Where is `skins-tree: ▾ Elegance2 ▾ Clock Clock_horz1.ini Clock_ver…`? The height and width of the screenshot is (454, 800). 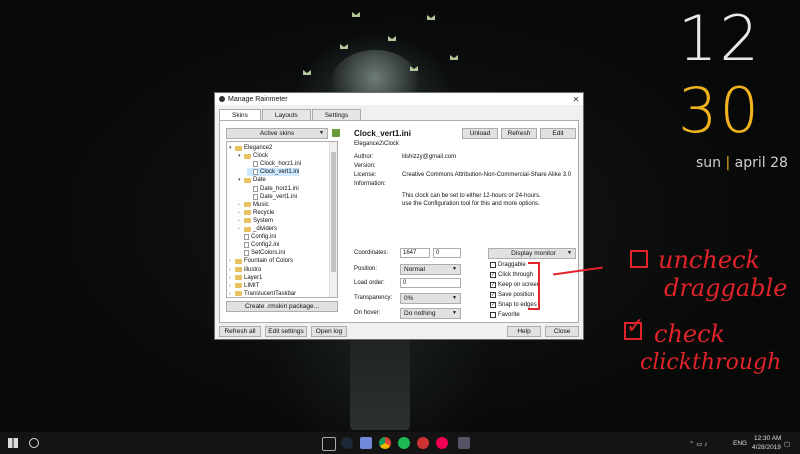 skins-tree: ▾ Elegance2 ▾ Clock Clock_horz1.ini Clock_ver… is located at coordinates (282, 219).